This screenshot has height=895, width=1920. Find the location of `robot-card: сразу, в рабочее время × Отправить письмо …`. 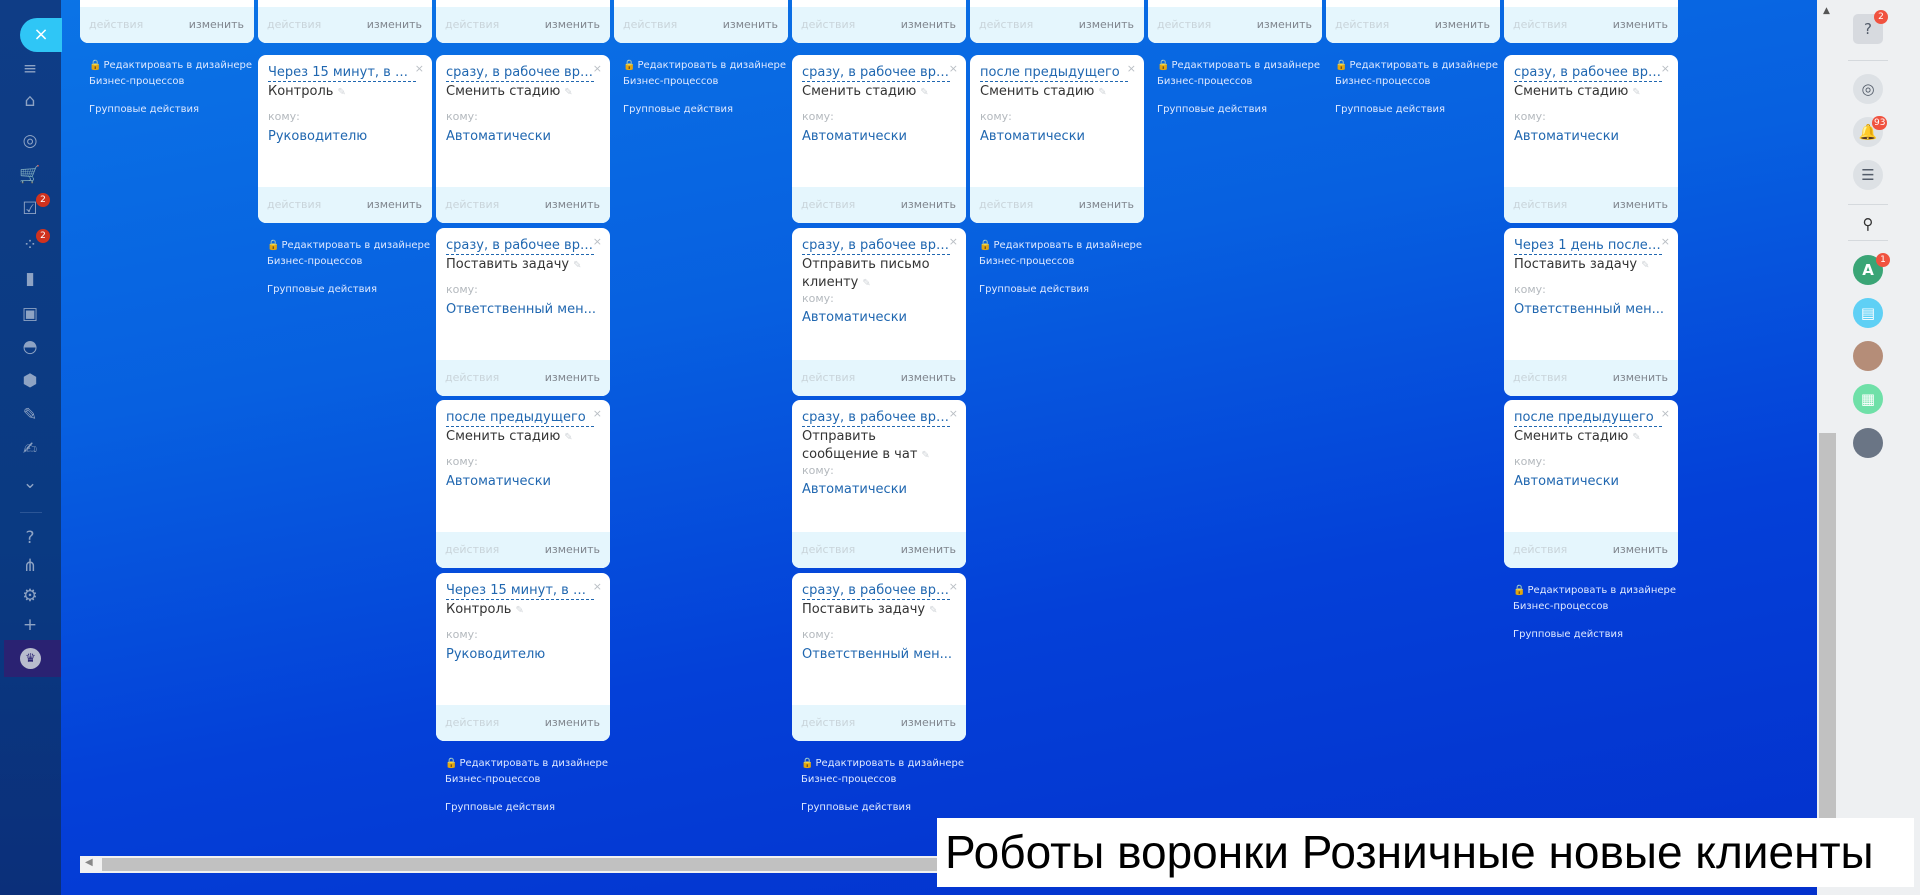

robot-card: сразу, в рабочее время × Отправить письмо … is located at coordinates (879, 312).